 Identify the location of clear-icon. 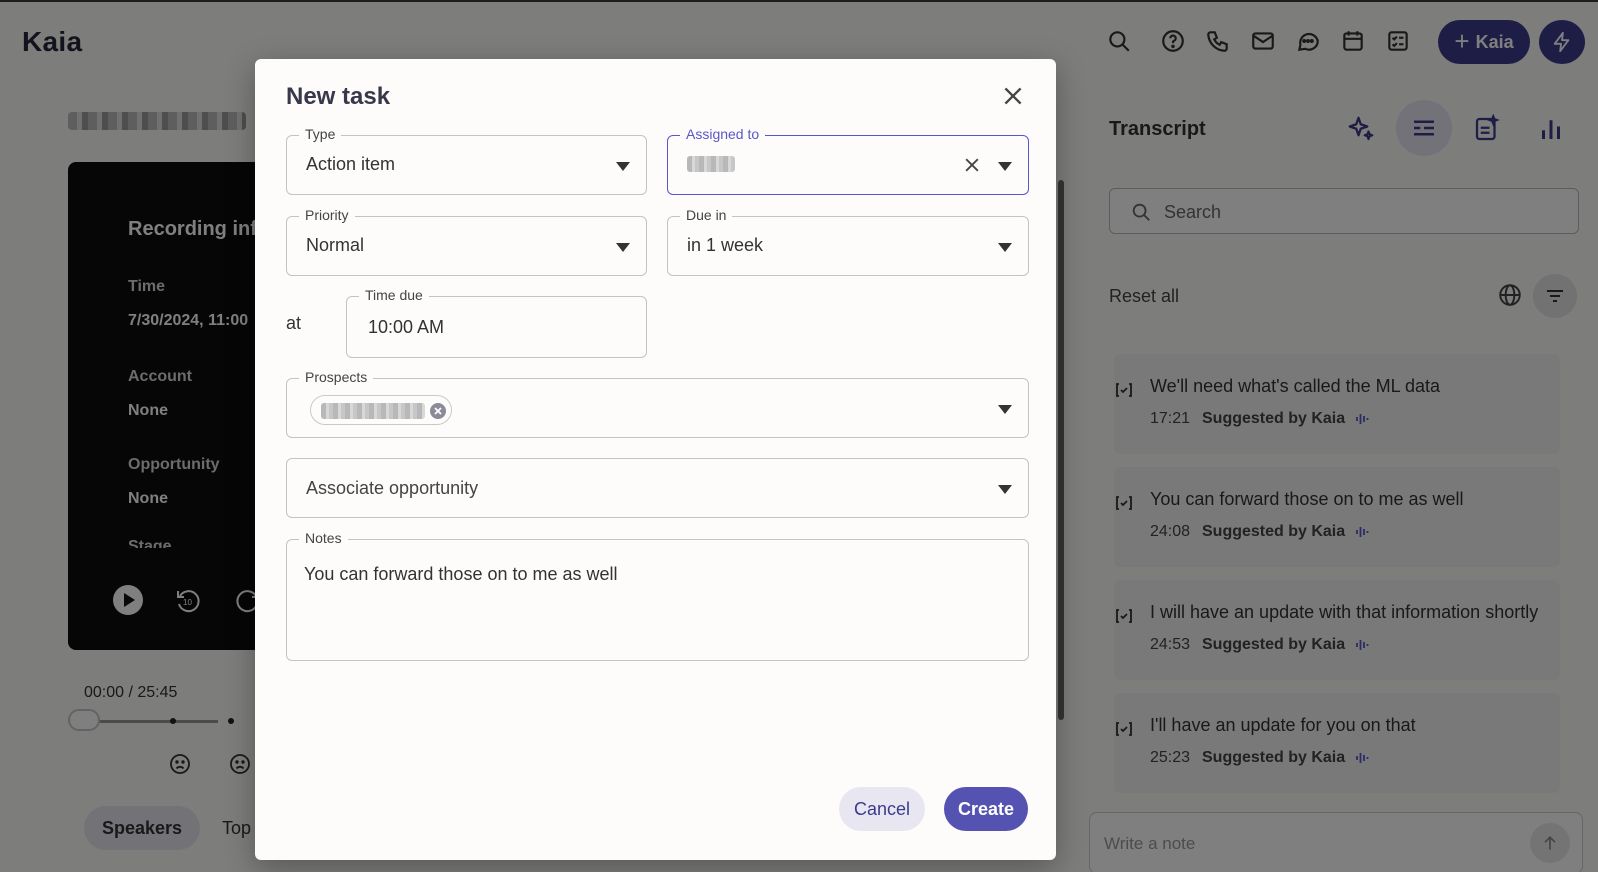
(972, 165).